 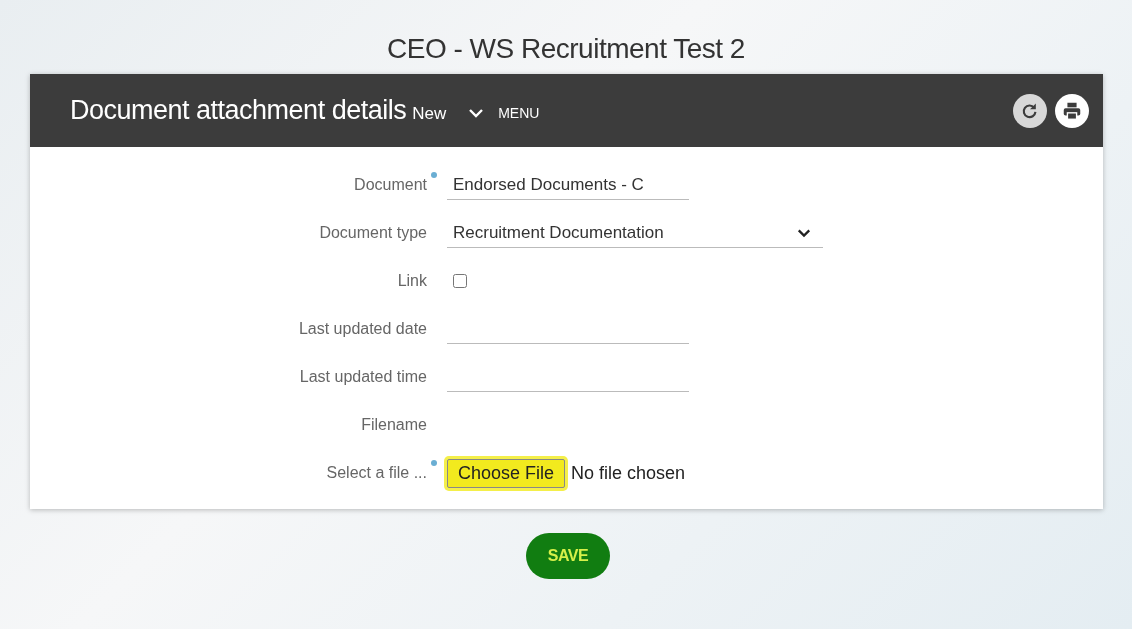 What do you see at coordinates (373, 233) in the screenshot?
I see `field-label: Document type` at bounding box center [373, 233].